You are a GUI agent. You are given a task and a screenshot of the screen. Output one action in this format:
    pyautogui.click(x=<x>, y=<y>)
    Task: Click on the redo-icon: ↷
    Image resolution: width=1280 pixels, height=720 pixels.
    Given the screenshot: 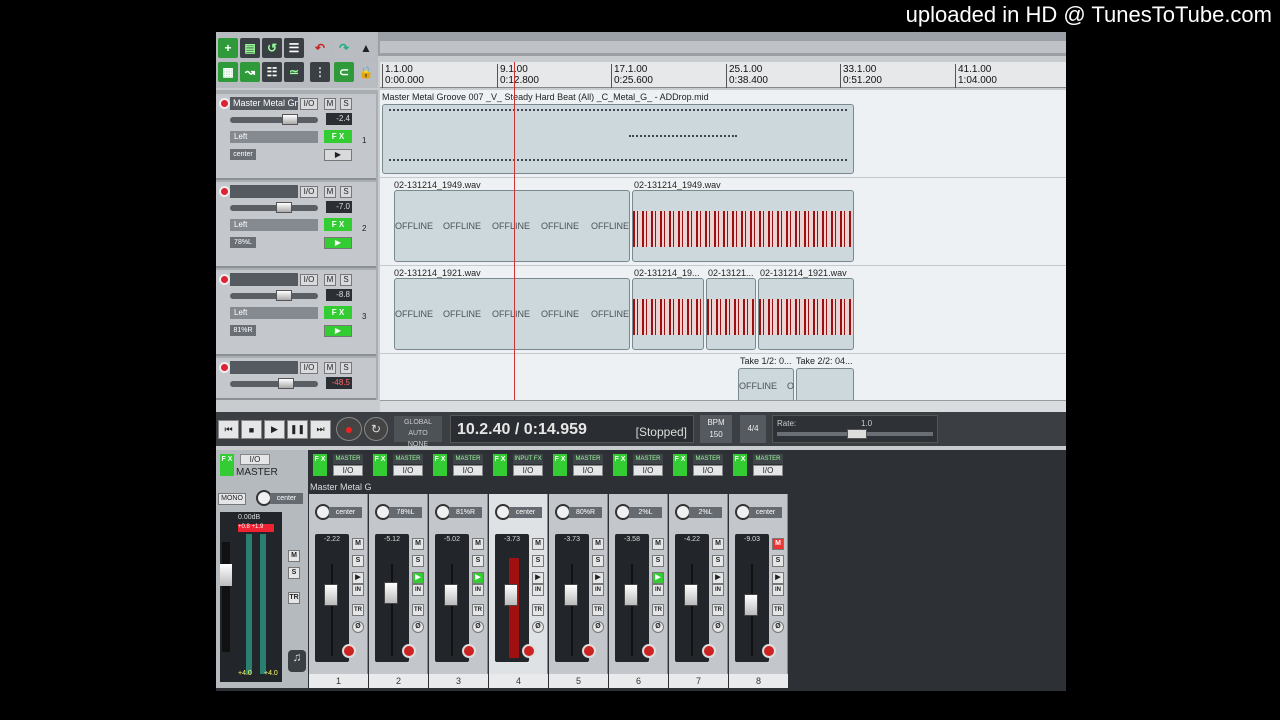 What is the action you would take?
    pyautogui.click(x=344, y=48)
    